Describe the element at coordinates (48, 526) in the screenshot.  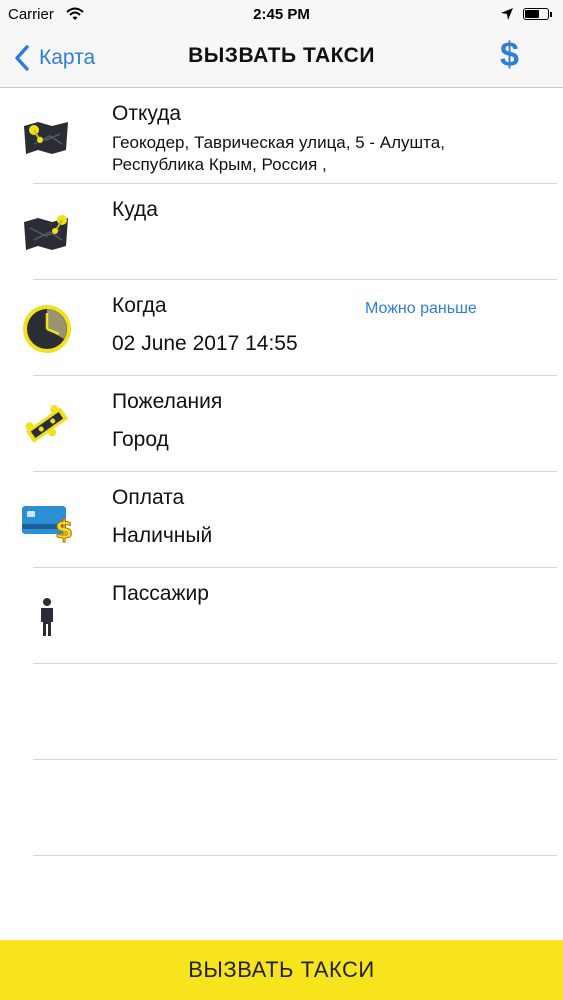
I see `credit-card-icon: $` at that location.